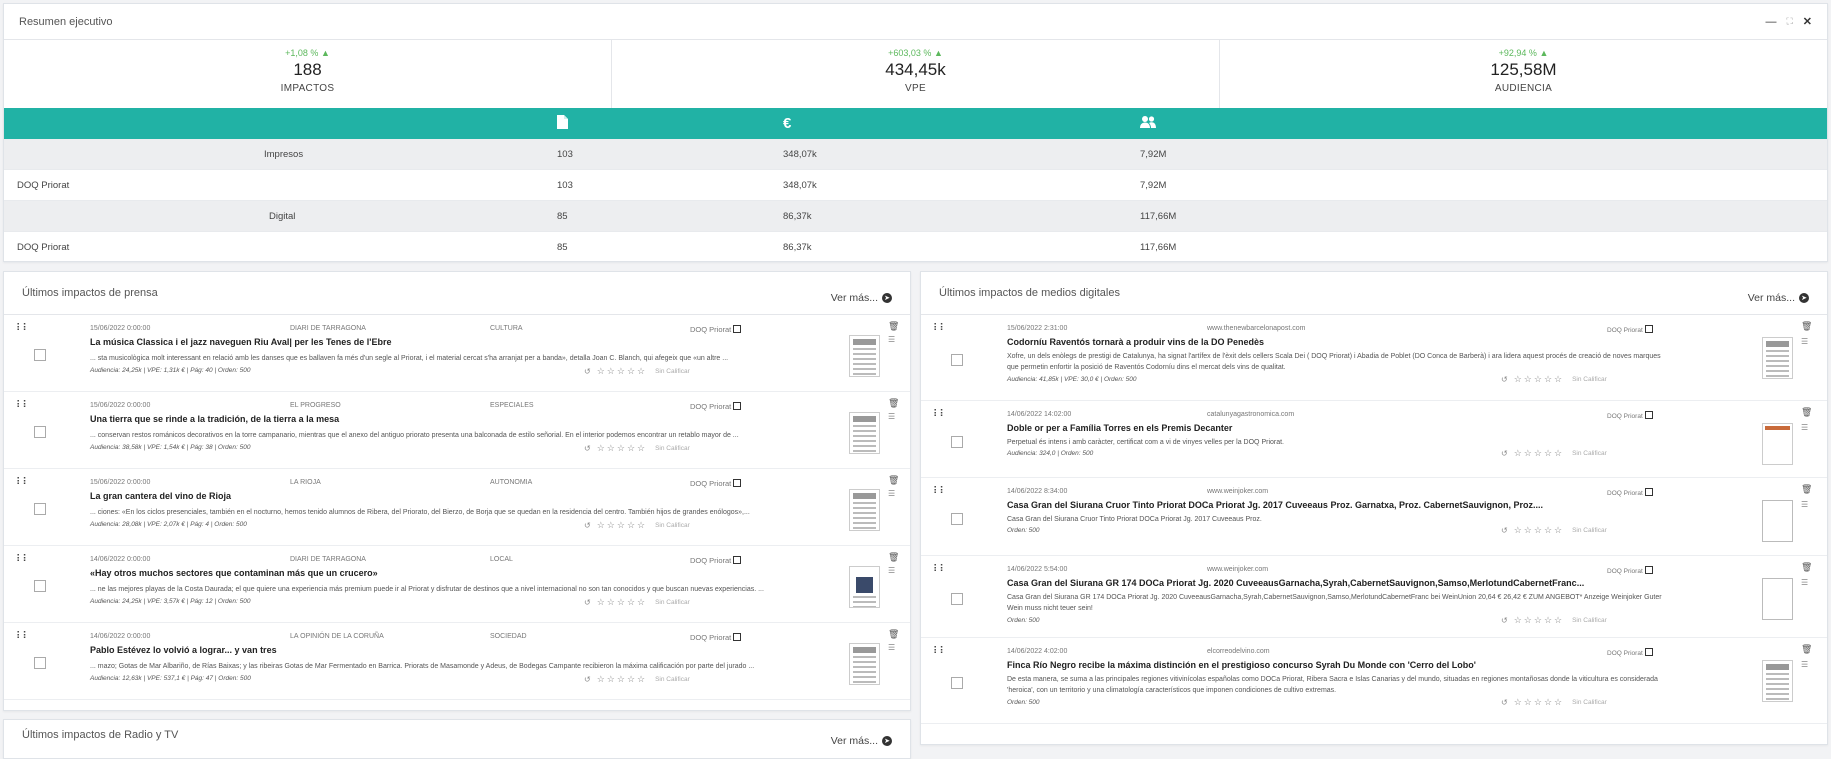  I want to click on summary-row-digital: Digital 85 86,37k 117,66M, so click(915, 216).